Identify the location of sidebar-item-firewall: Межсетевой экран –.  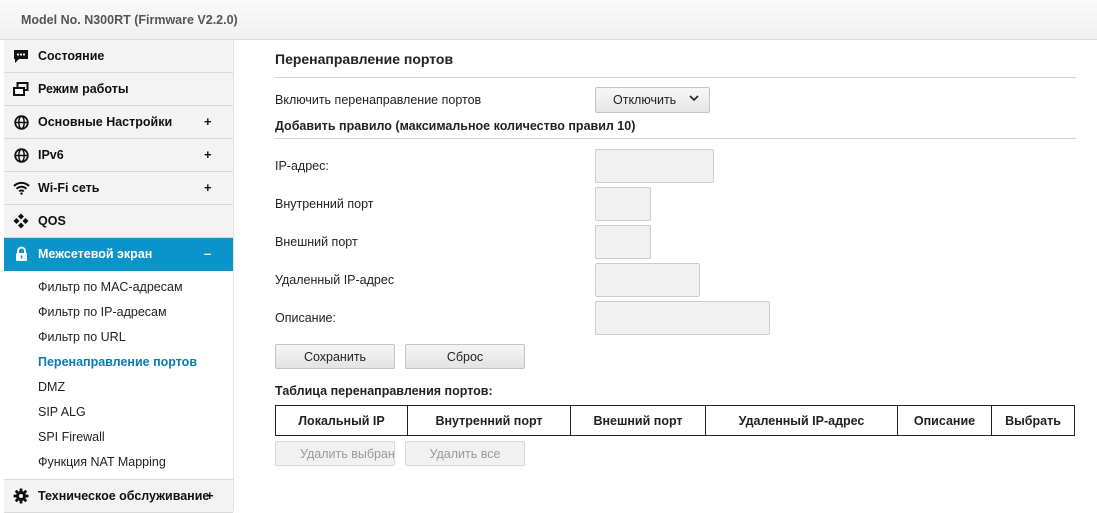
(118, 254).